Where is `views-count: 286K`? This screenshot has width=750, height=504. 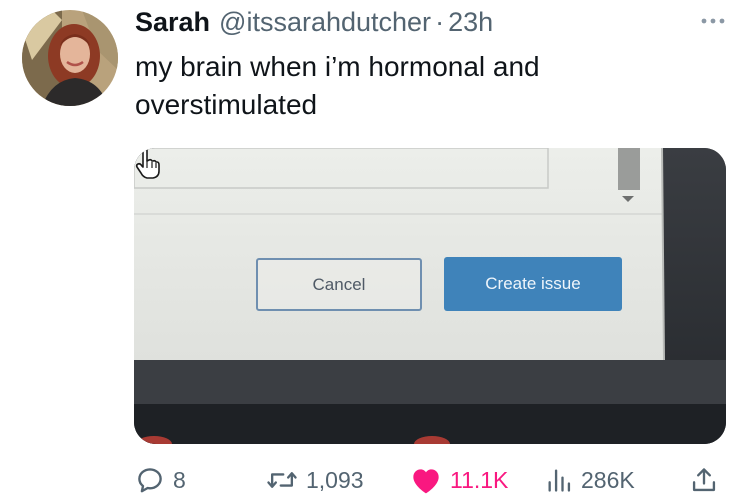
views-count: 286K is located at coordinates (608, 479).